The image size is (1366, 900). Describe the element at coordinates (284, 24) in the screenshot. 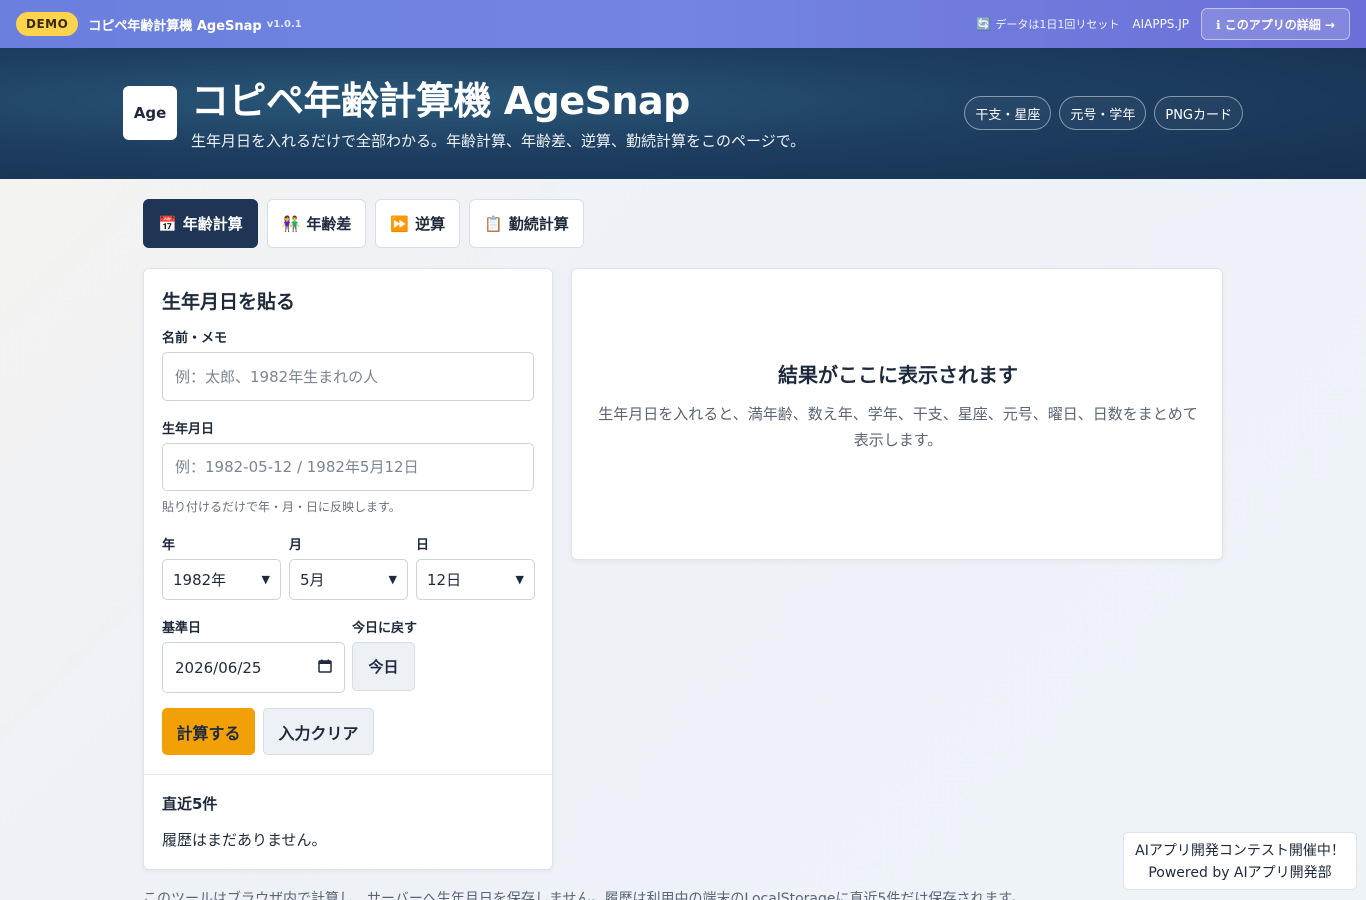

I see `app-version: v1.0.1` at that location.